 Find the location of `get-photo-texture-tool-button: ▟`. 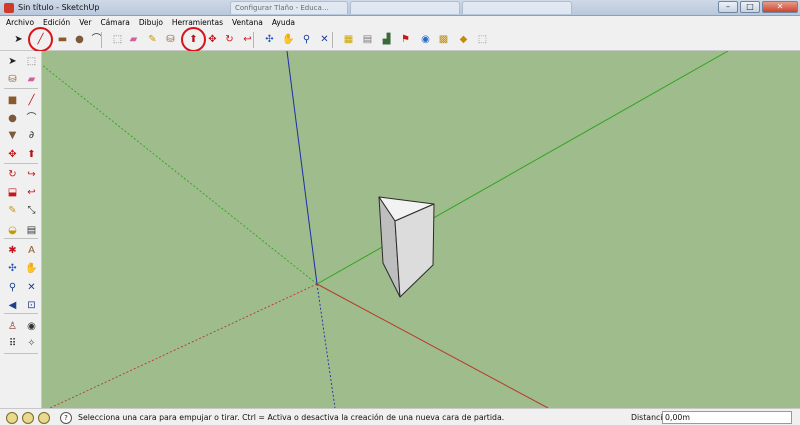

get-photo-texture-tool-button: ▟ is located at coordinates (386, 39).